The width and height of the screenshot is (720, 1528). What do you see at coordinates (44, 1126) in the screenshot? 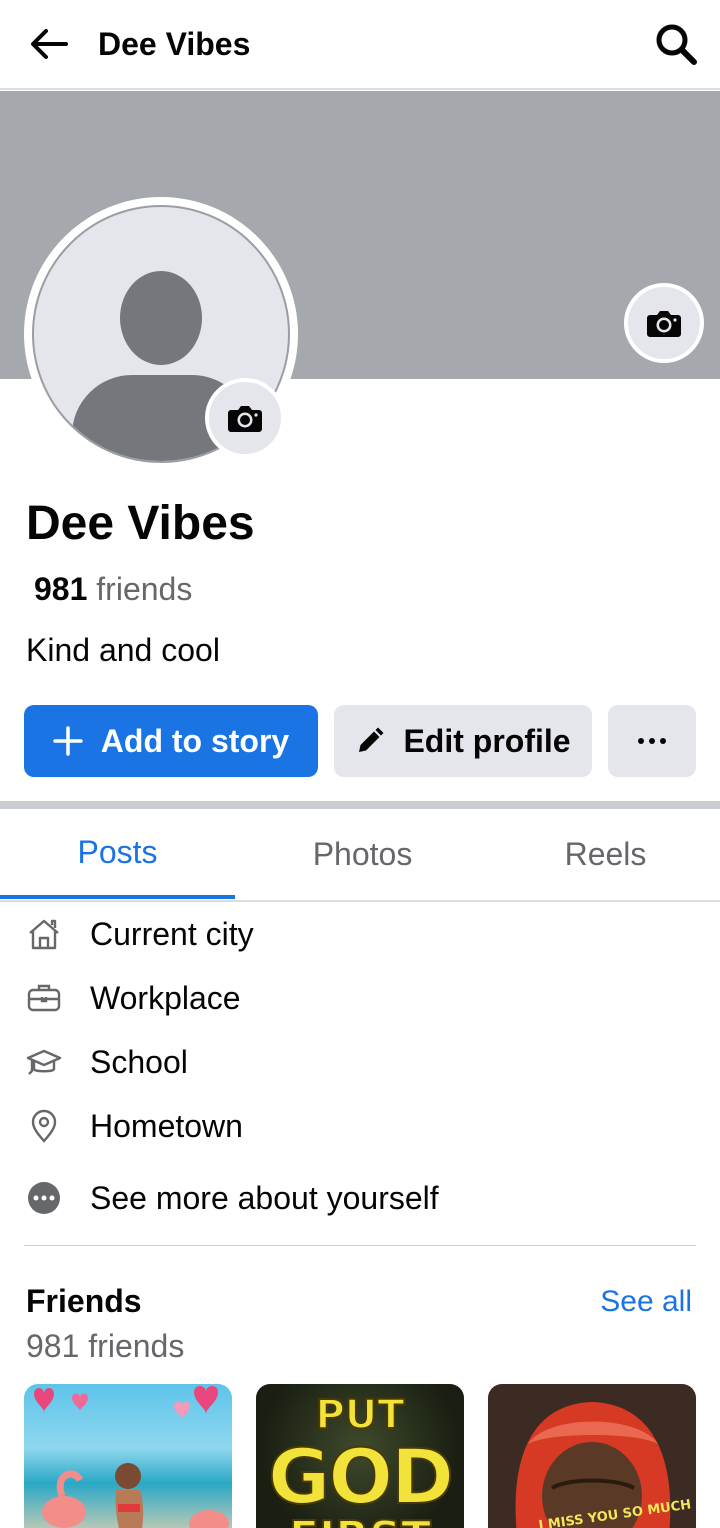
I see `location-pin-icon` at bounding box center [44, 1126].